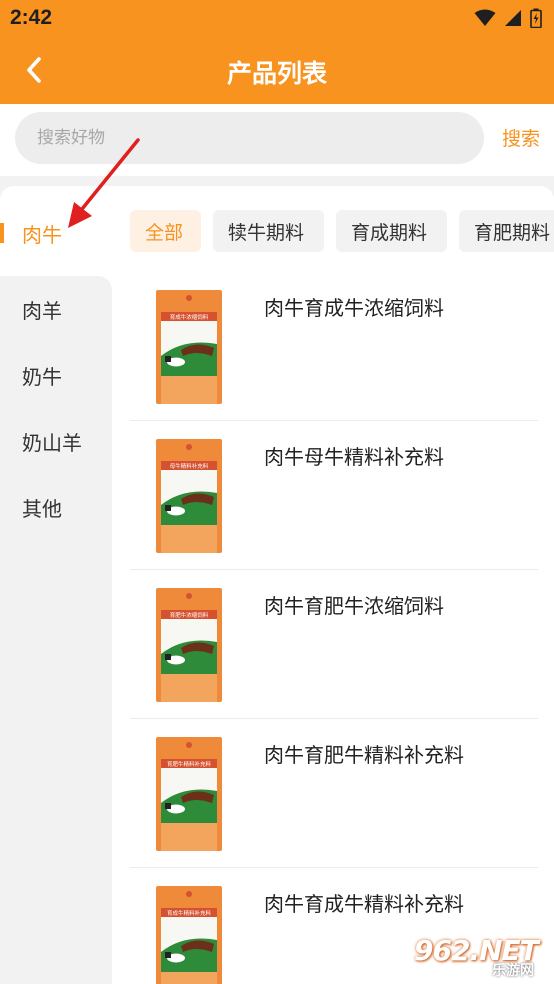  Describe the element at coordinates (521, 137) in the screenshot. I see `search-button: 搜索` at that location.